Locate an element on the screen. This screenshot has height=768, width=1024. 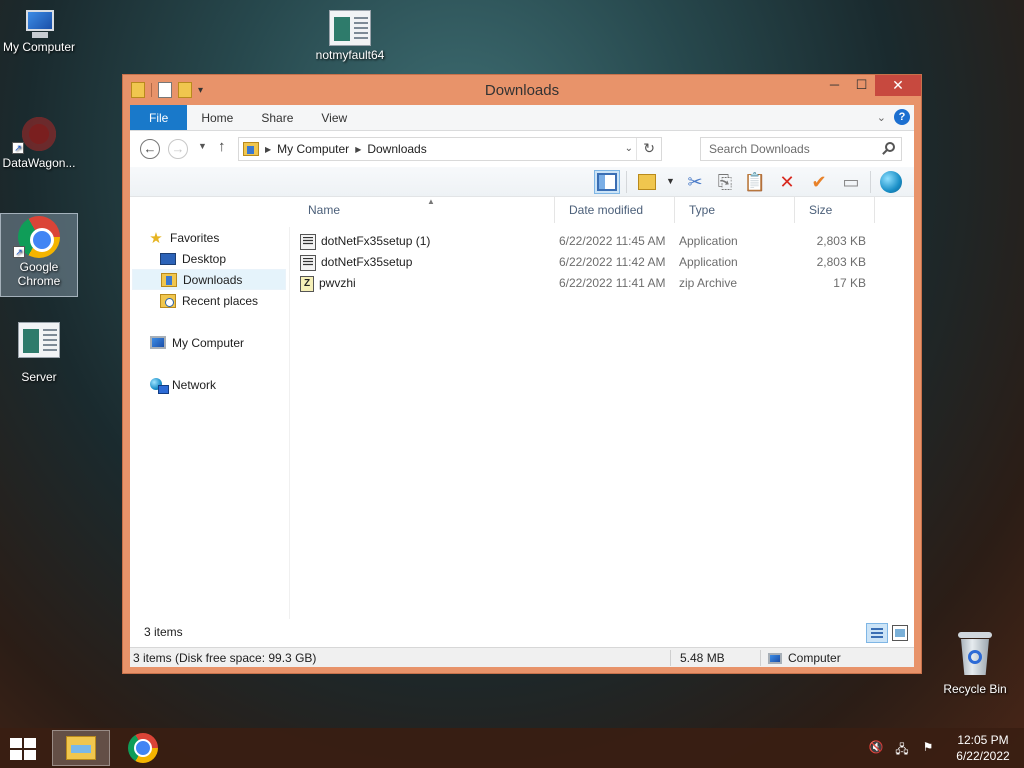
column-header-date-modified: Date modified is located at coordinates (616, 210).